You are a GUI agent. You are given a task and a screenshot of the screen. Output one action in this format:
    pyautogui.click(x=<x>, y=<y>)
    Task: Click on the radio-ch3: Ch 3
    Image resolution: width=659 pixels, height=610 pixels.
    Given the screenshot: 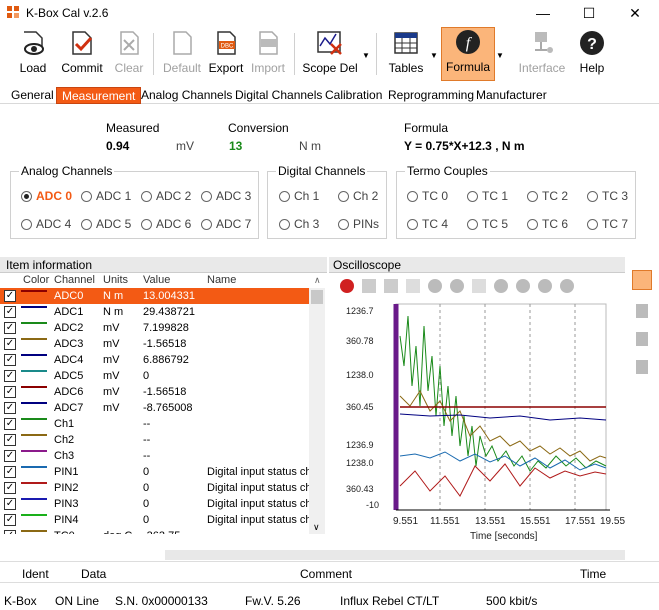 What is the action you would take?
    pyautogui.click(x=299, y=224)
    